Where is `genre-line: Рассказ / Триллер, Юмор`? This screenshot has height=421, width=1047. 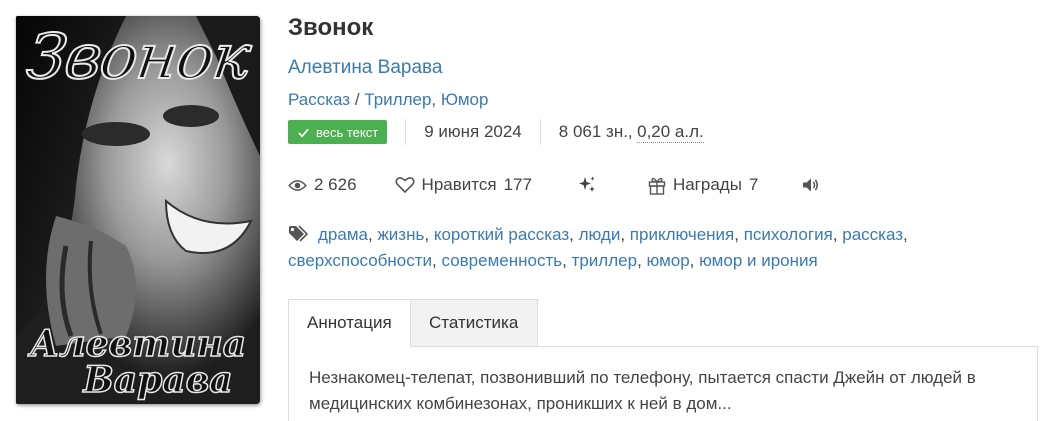
genre-line: Рассказ / Триллер, Юмор is located at coordinates (388, 99).